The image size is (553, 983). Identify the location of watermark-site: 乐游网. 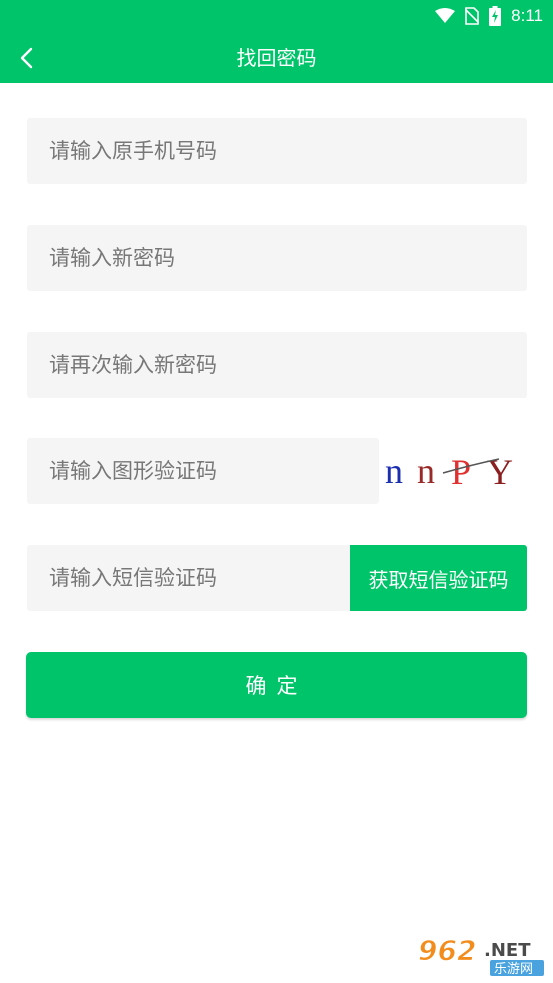
(513, 969).